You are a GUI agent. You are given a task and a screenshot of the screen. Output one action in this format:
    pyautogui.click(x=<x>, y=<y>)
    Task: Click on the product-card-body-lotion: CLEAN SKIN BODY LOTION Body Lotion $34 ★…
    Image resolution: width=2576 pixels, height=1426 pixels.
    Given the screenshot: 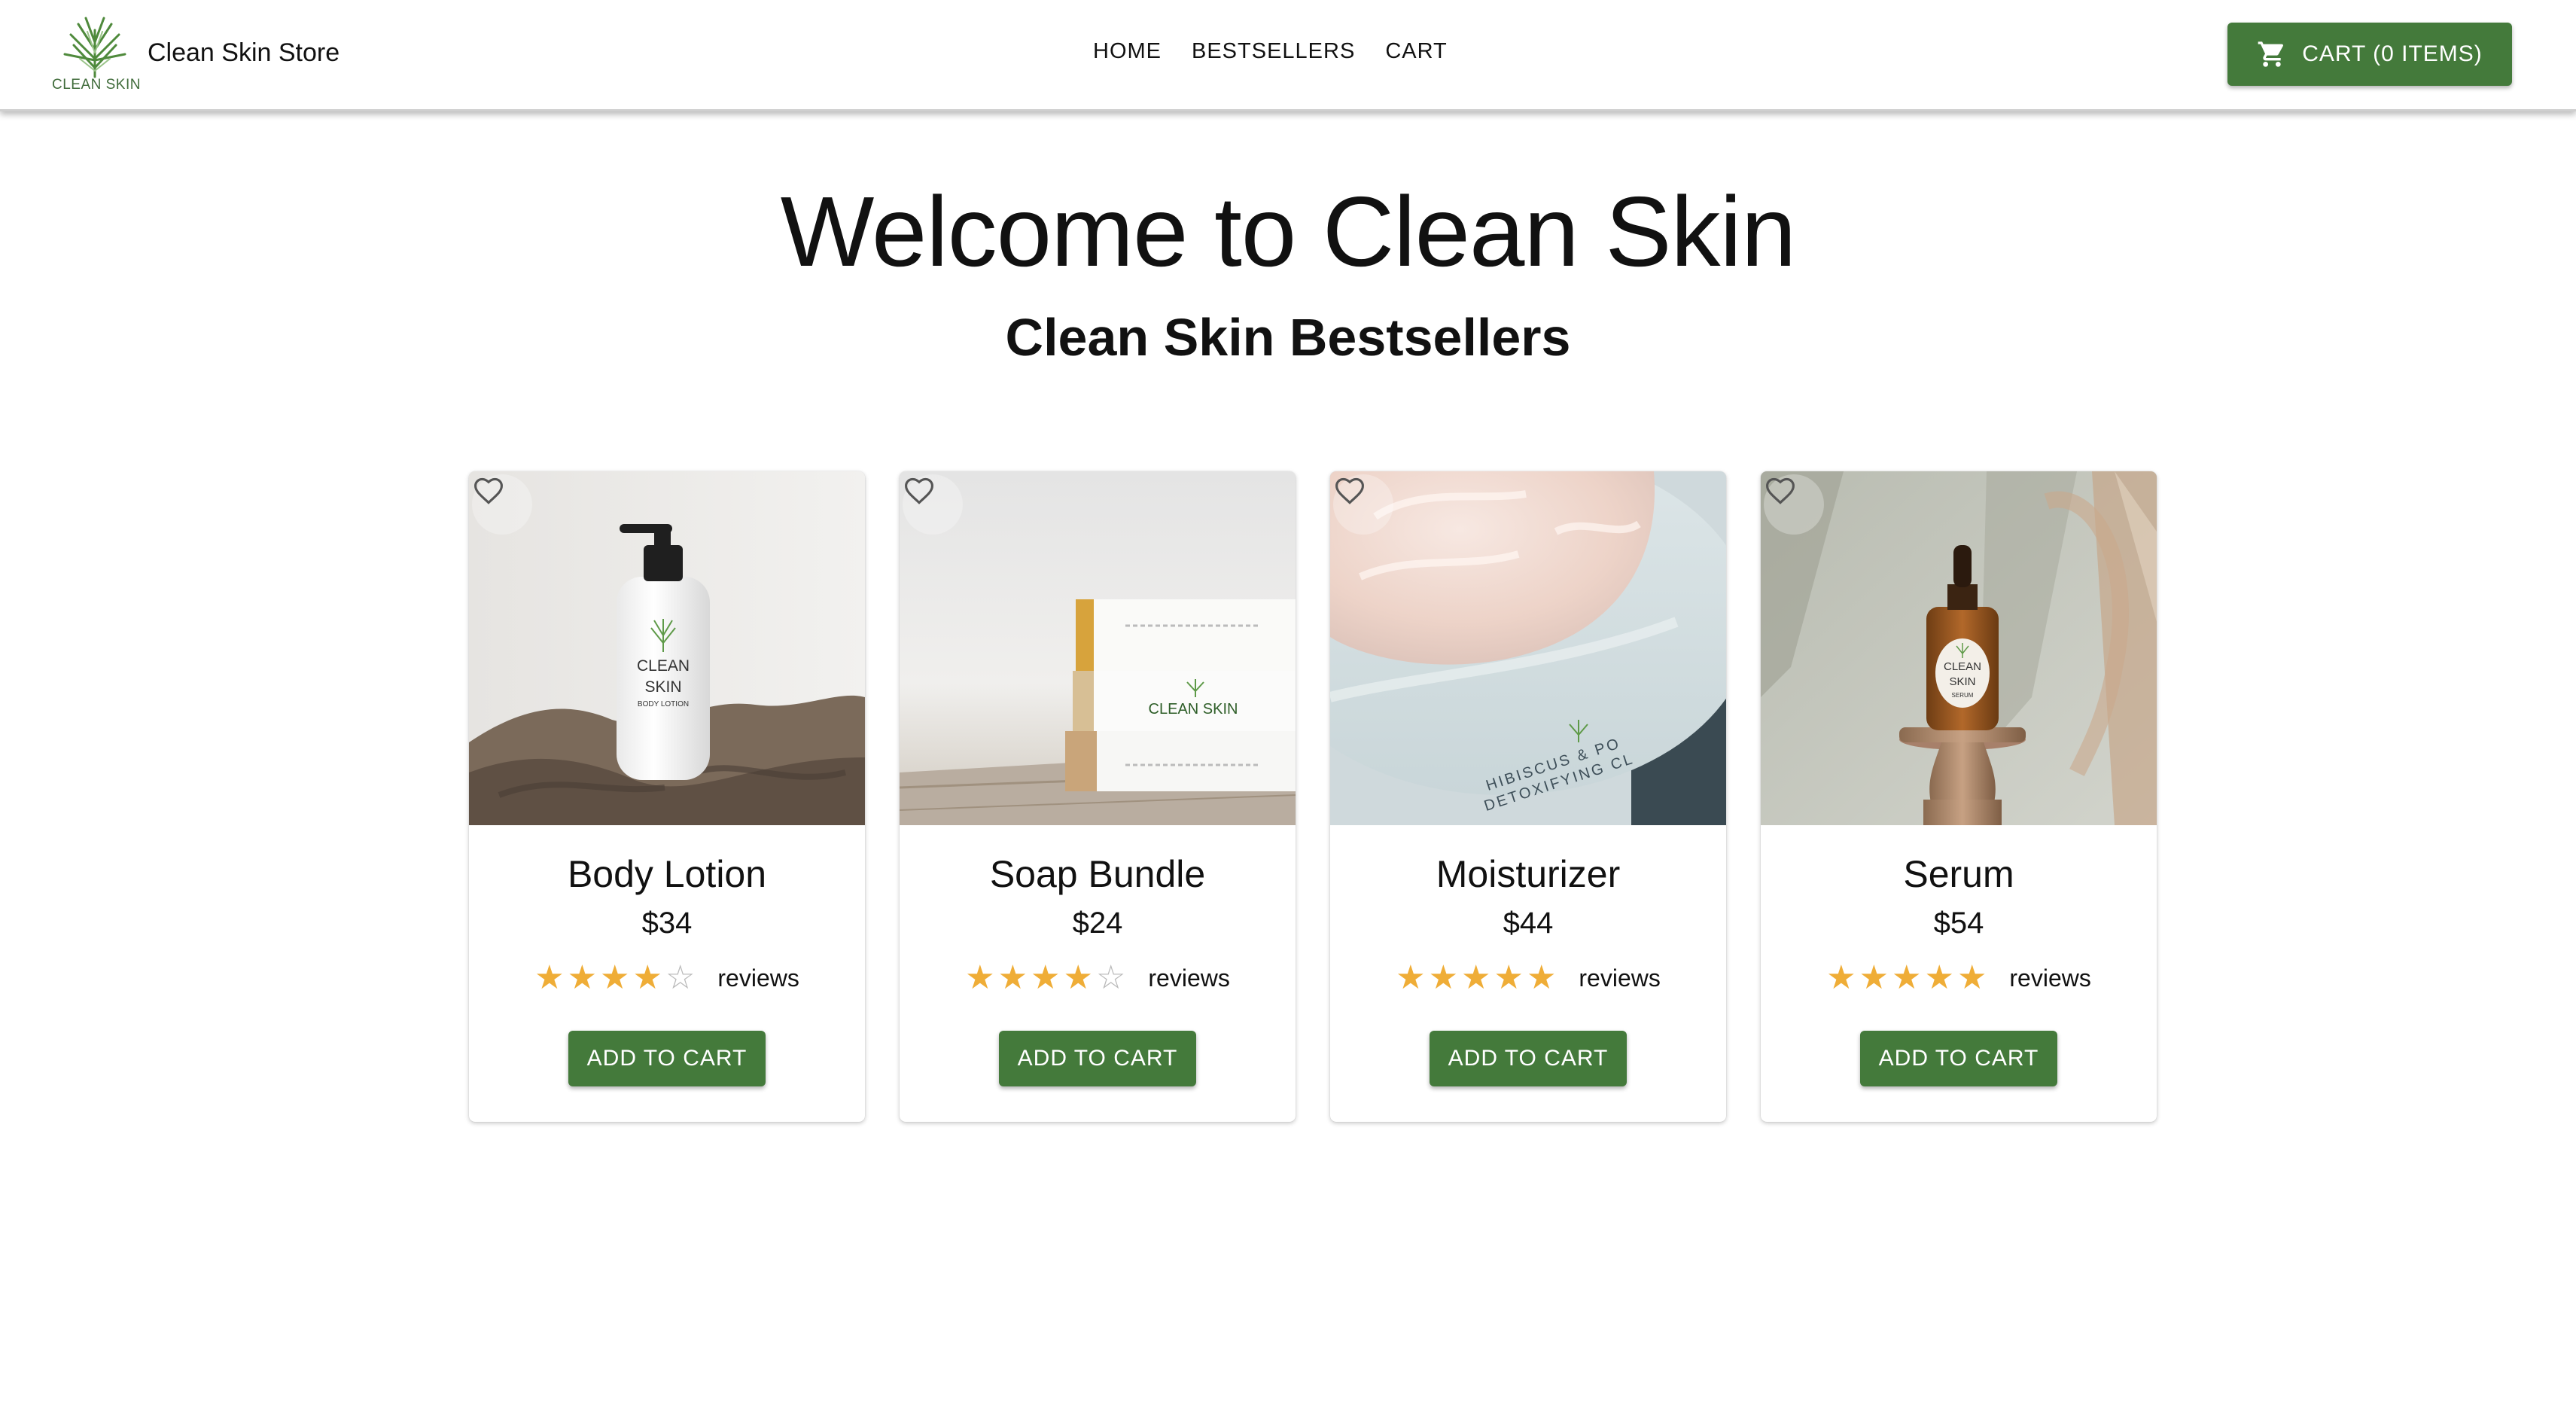 What is the action you would take?
    pyautogui.click(x=667, y=796)
    